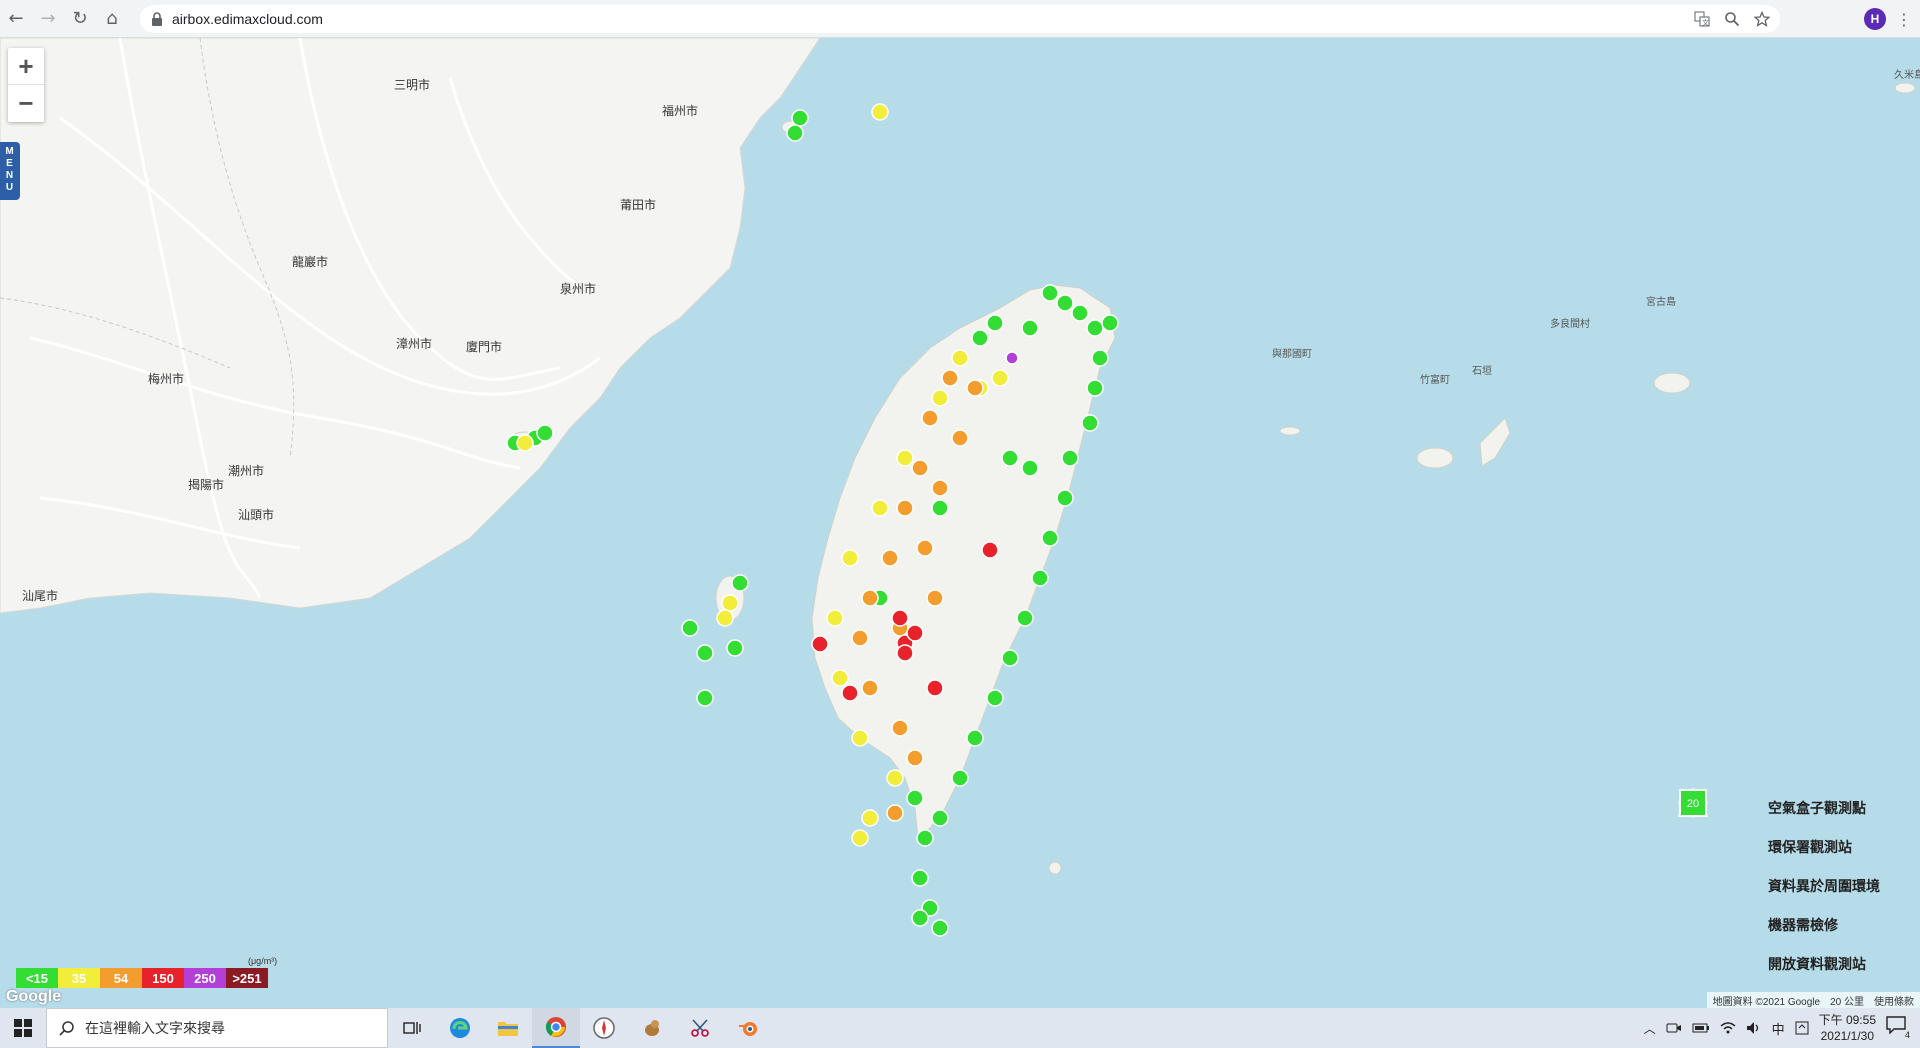 The image size is (1920, 1048). I want to click on ime-mode-icon, so click(1802, 1028).